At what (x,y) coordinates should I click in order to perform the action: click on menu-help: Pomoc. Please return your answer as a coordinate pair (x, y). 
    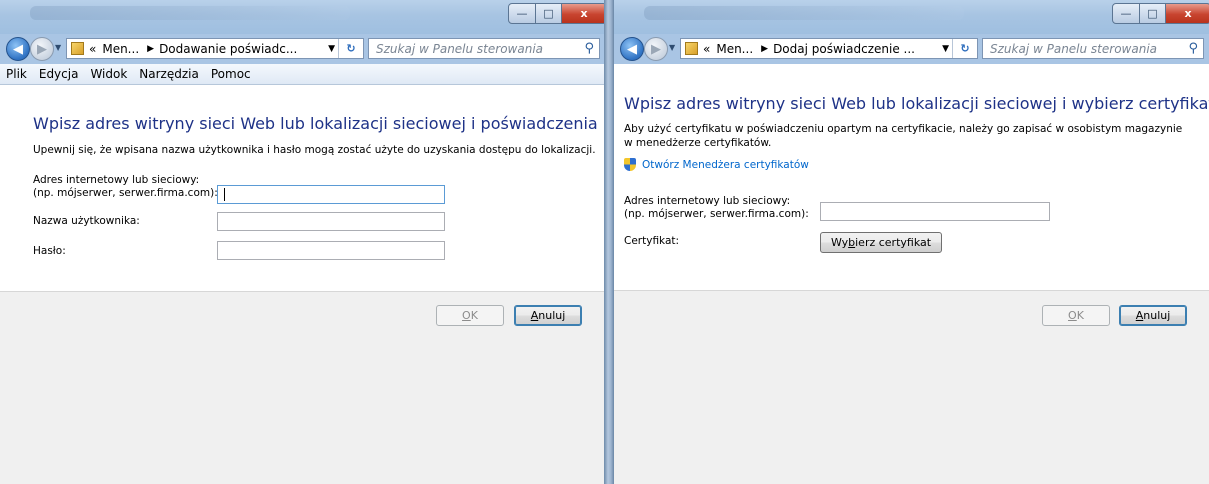
    Looking at the image, I should click on (231, 74).